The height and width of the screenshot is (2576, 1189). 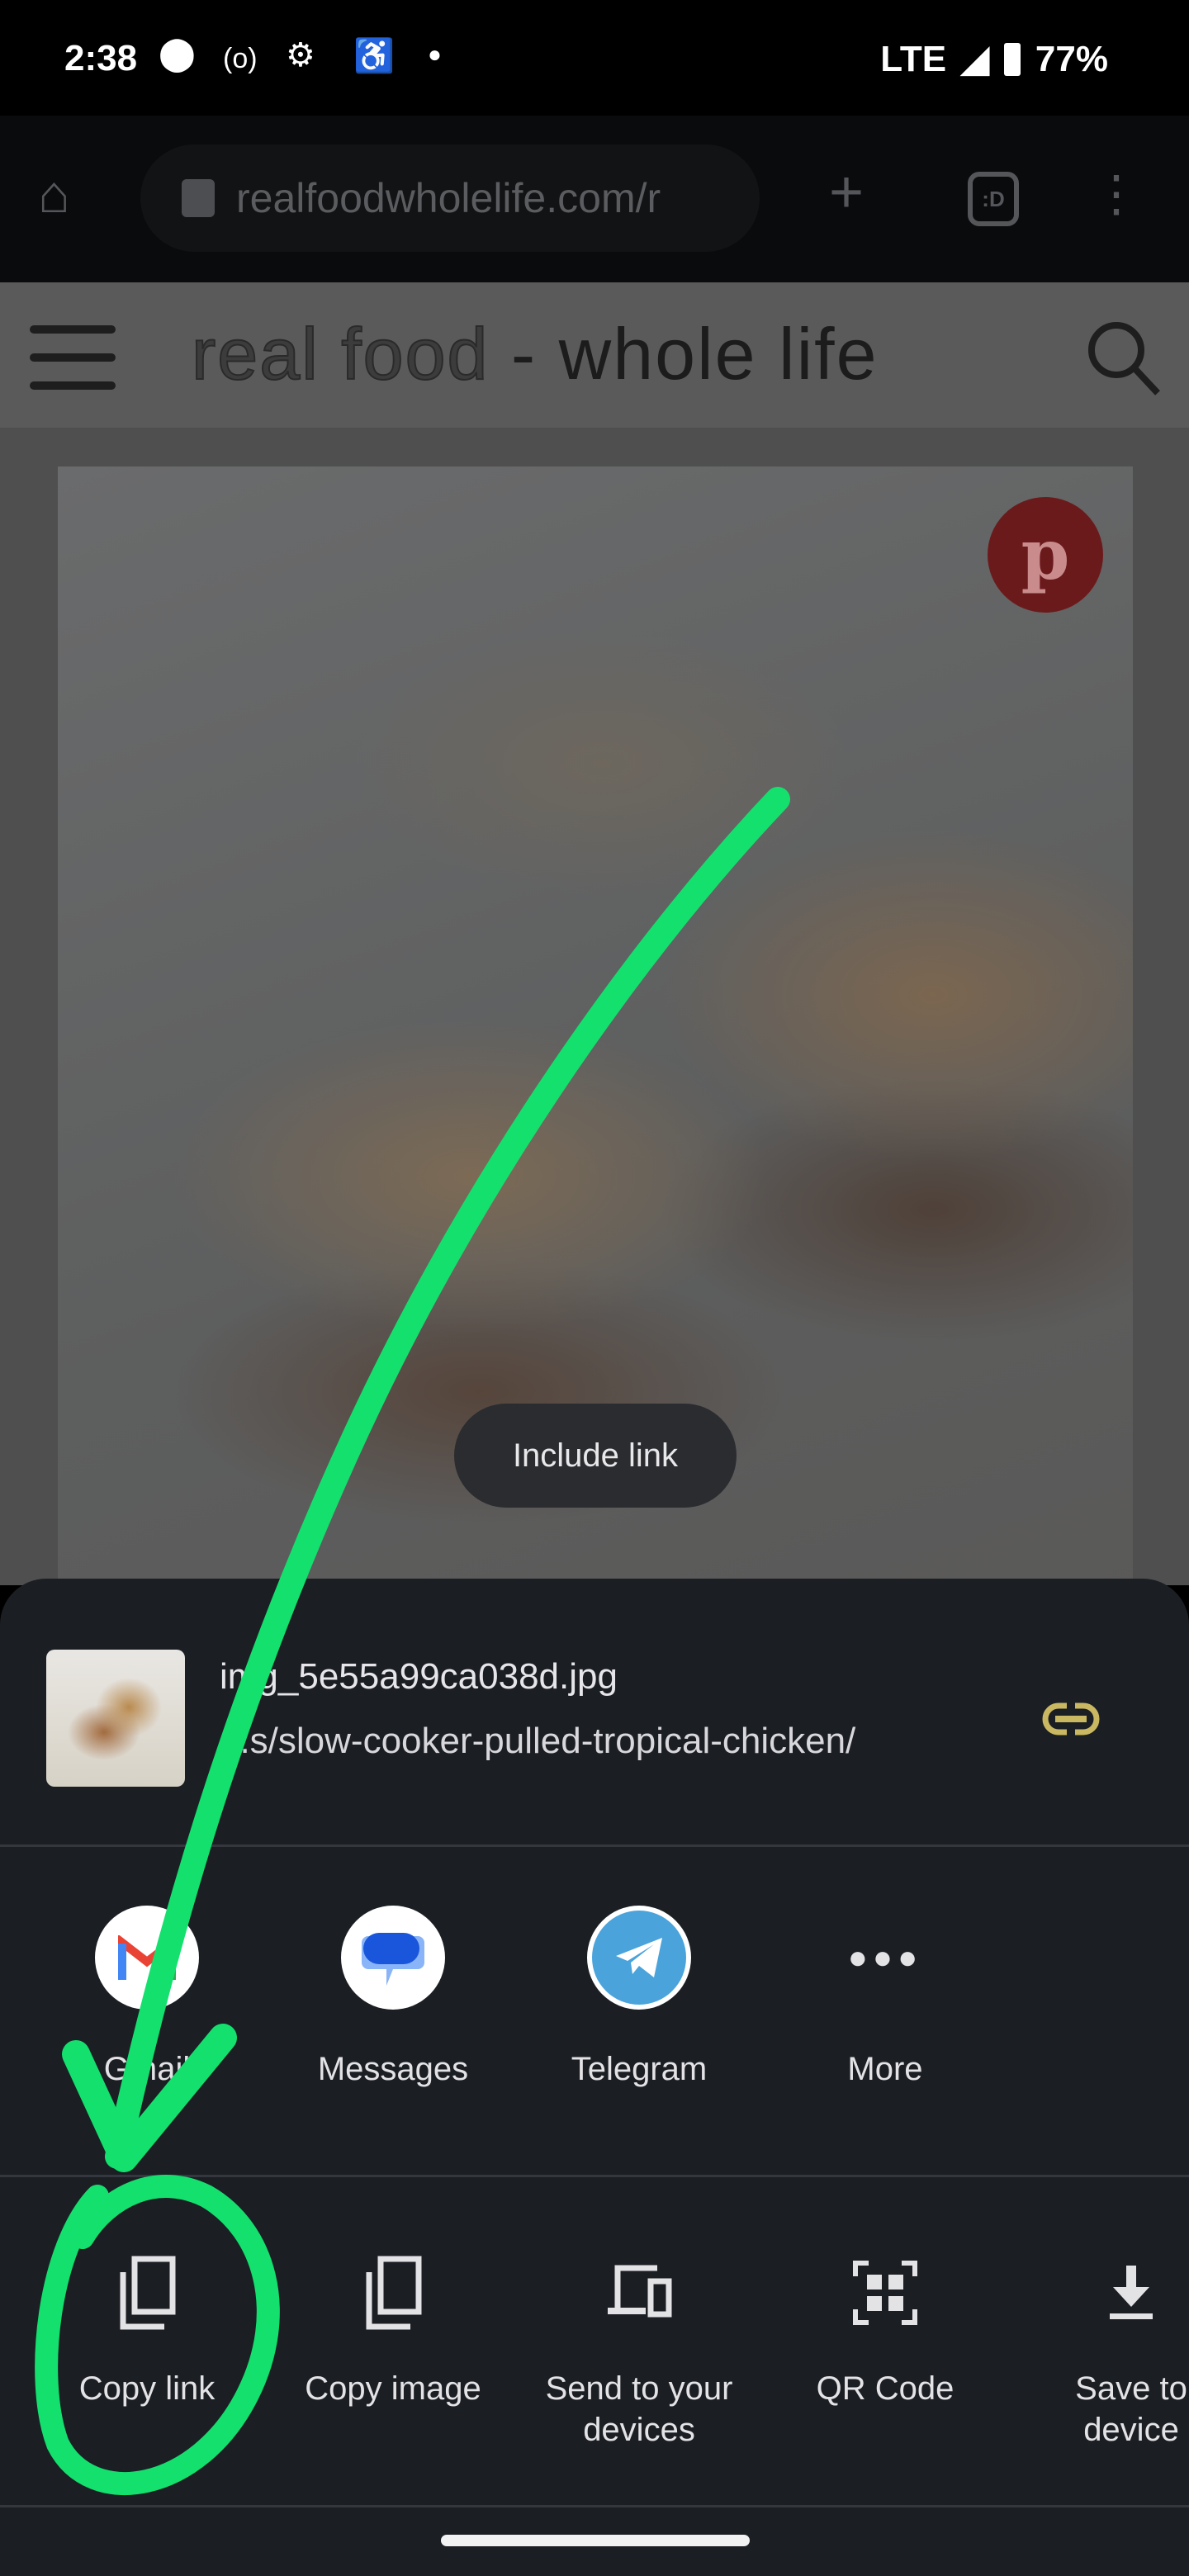 I want to click on image-thumbnail, so click(x=115, y=1718).